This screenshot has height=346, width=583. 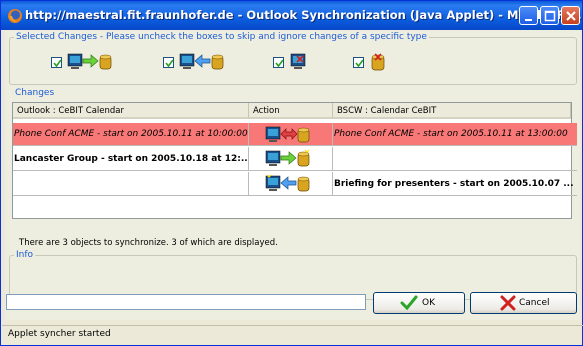 What do you see at coordinates (419, 303) in the screenshot?
I see `ok-button: OK` at bounding box center [419, 303].